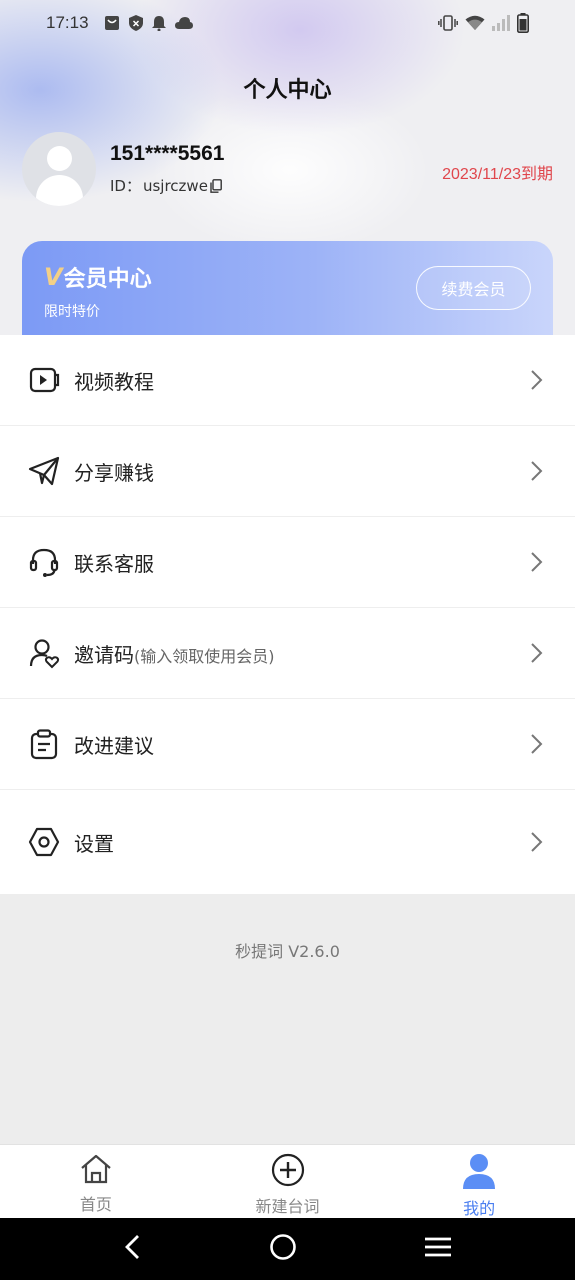  What do you see at coordinates (114, 563) in the screenshot?
I see `menu-item-label: 联系客服` at bounding box center [114, 563].